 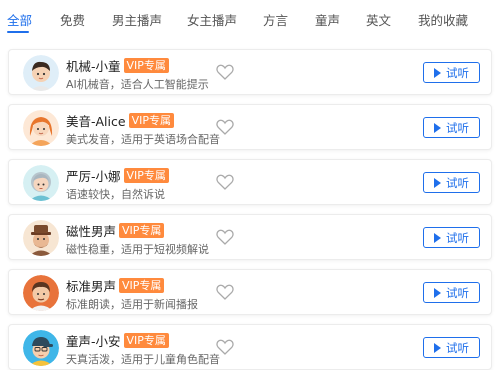 I want to click on voice-name: 磁性男声, so click(x=91, y=231).